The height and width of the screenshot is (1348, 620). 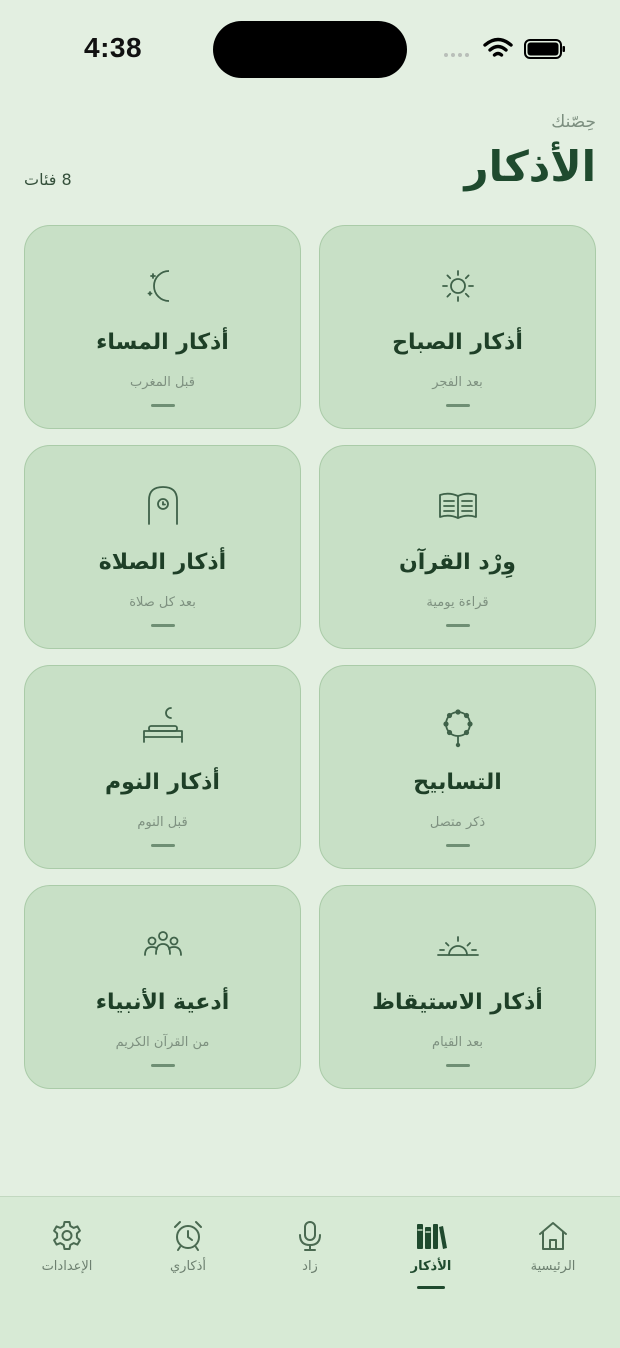 I want to click on category-card-sleep: أذكار النوم قبل النوم, so click(x=162, y=767).